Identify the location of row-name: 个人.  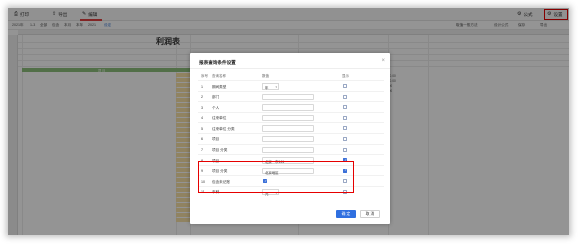
(216, 107).